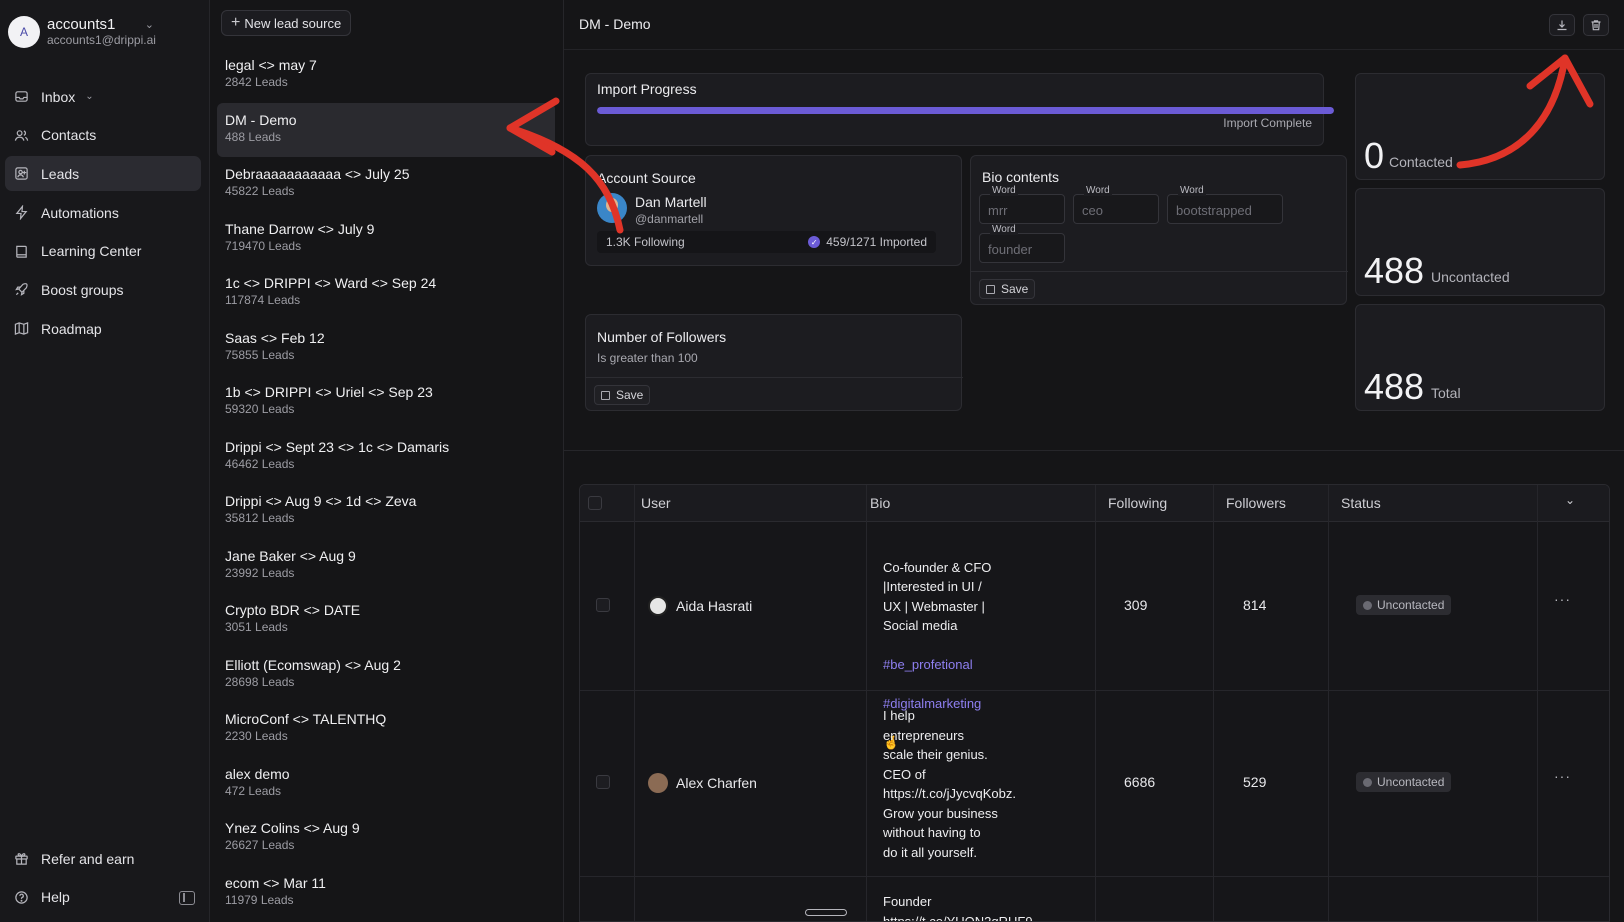 The image size is (1624, 922). Describe the element at coordinates (286, 23) in the screenshot. I see `new-lead-source-button: + New lead source` at that location.